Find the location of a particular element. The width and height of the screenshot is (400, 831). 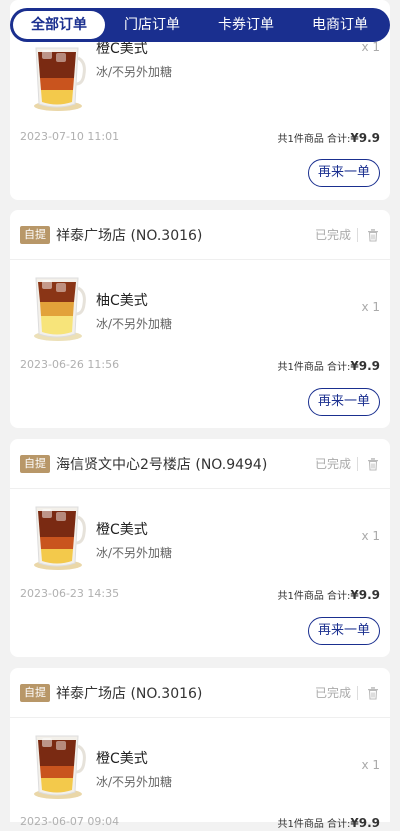

order-date: 2023-06-26 11:56 is located at coordinates (70, 364).